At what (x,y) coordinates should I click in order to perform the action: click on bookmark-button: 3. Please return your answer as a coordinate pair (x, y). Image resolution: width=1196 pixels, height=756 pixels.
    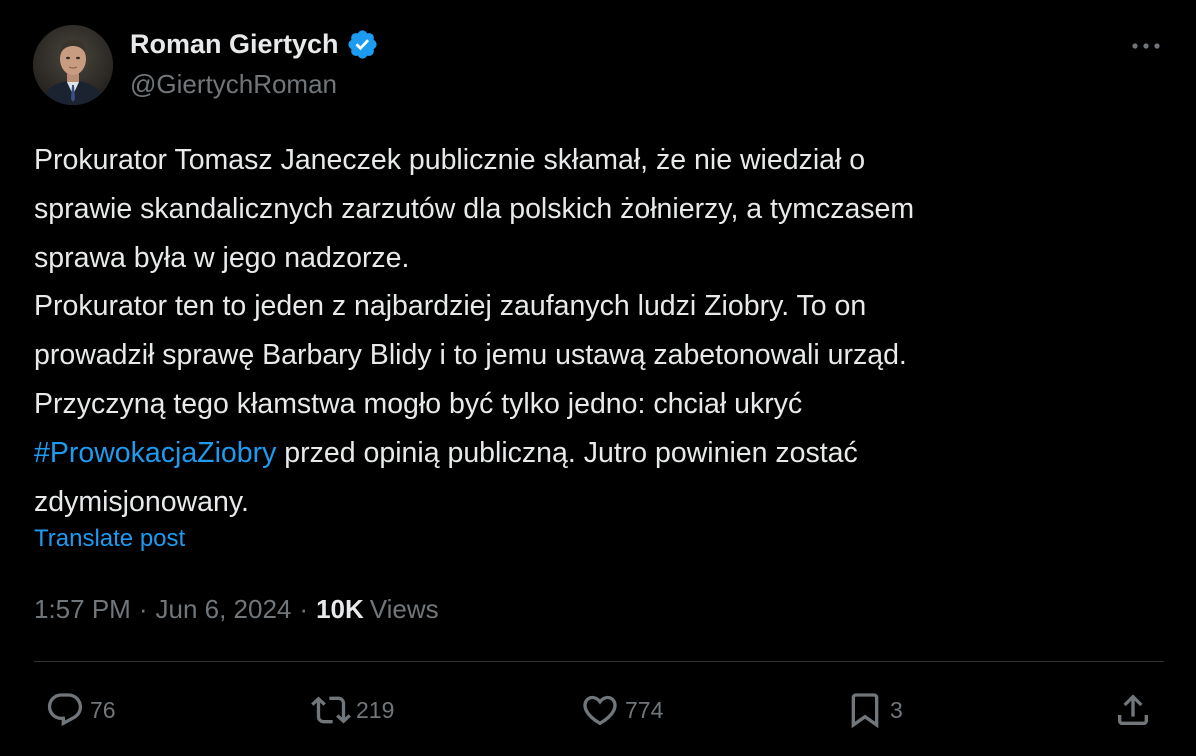
    Looking at the image, I should click on (872, 710).